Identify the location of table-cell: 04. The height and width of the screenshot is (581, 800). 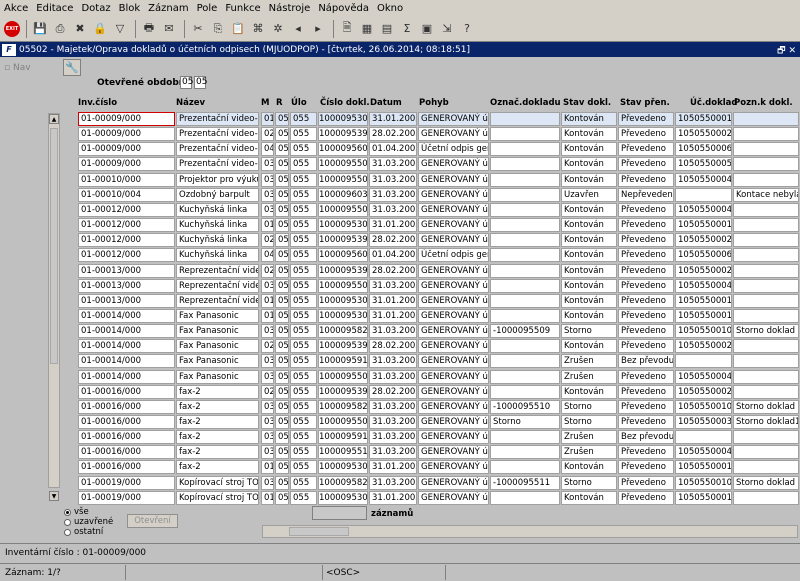
(267, 149).